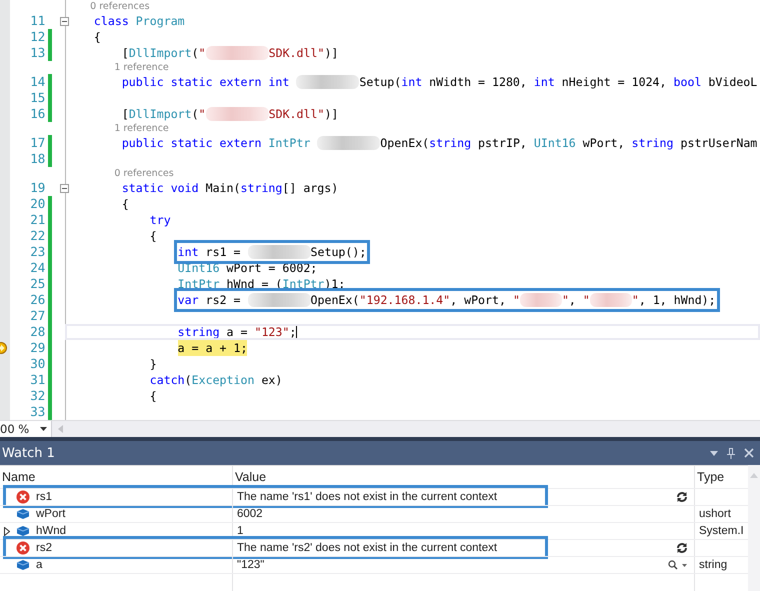 Image resolution: width=760 pixels, height=591 pixels. What do you see at coordinates (731, 453) in the screenshot?
I see `pin-icon` at bounding box center [731, 453].